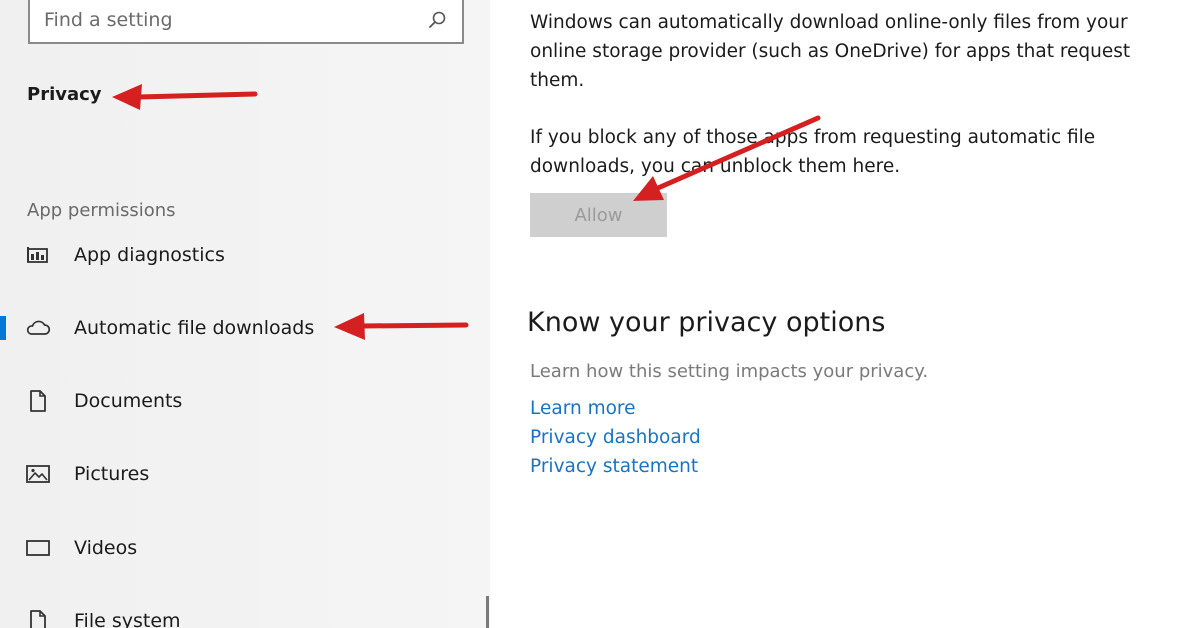 The image size is (1196, 628). Describe the element at coordinates (437, 20) in the screenshot. I see `search-icon` at that location.